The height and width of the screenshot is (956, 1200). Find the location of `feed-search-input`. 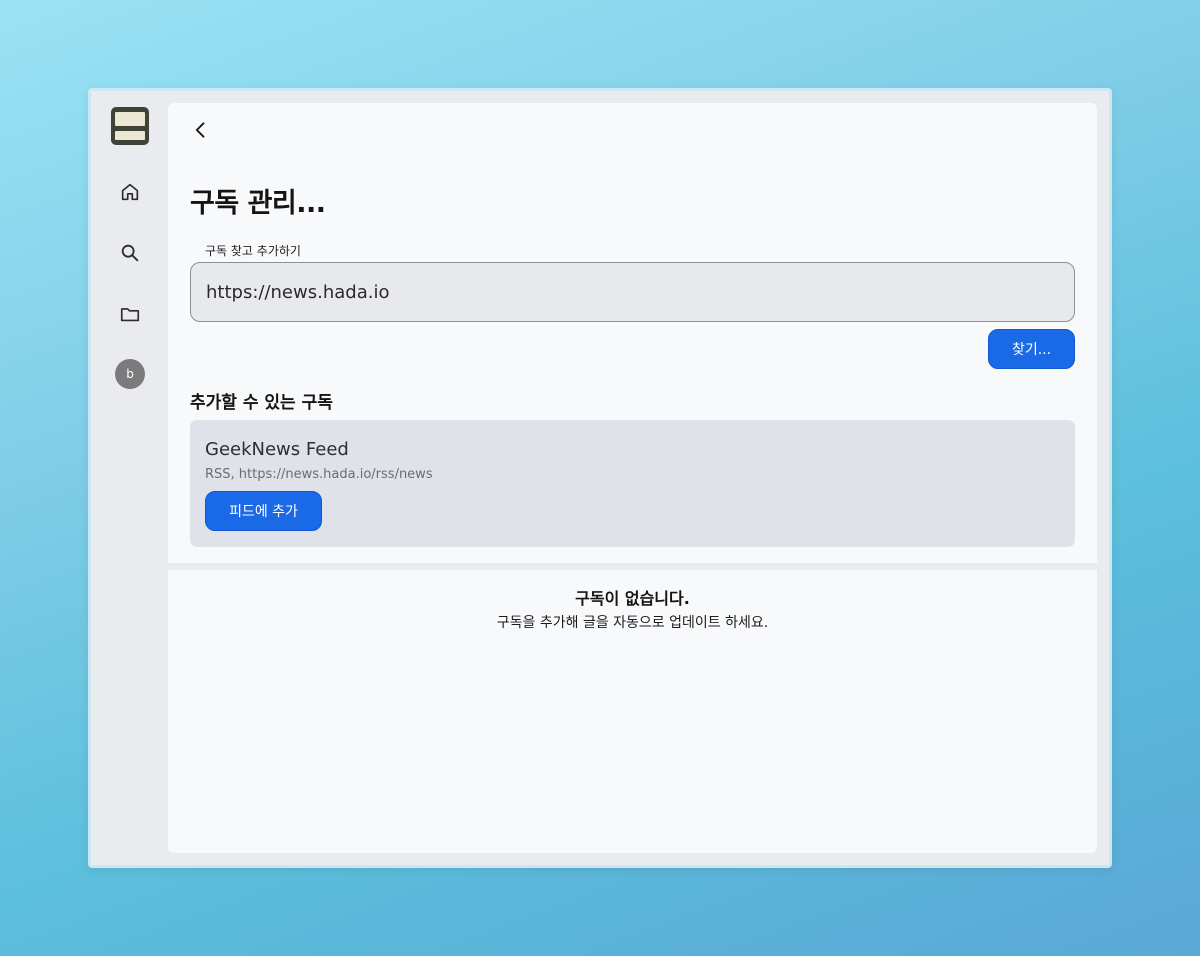

feed-search-input is located at coordinates (632, 292).